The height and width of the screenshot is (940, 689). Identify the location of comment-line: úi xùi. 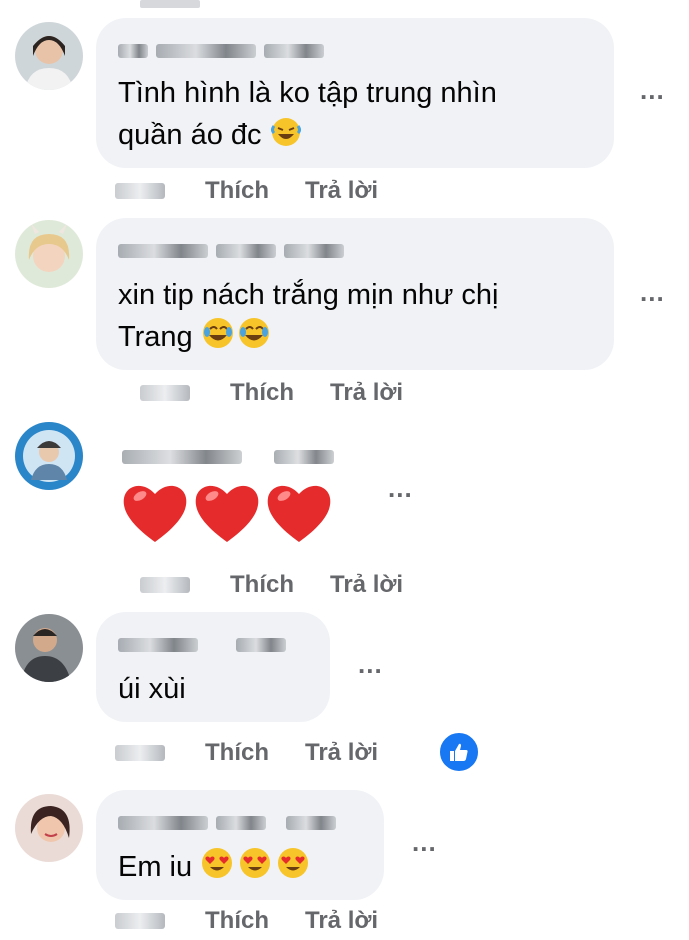
(152, 689).